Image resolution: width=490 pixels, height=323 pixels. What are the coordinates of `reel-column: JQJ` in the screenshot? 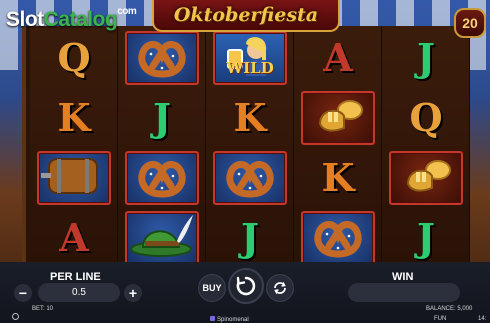 It's located at (426, 147).